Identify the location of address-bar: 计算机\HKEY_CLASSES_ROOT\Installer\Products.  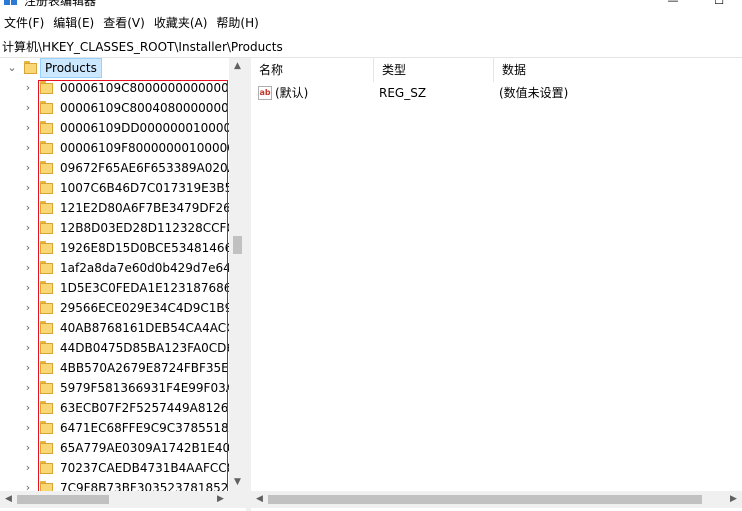
(371, 46).